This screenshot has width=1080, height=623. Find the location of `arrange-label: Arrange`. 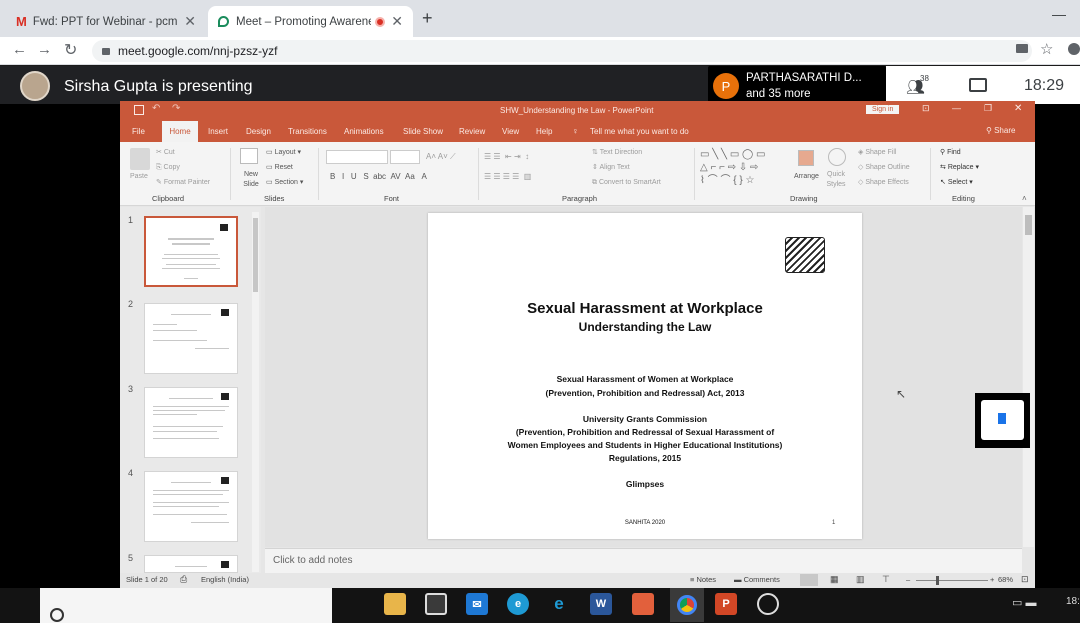

arrange-label: Arrange is located at coordinates (806, 177).